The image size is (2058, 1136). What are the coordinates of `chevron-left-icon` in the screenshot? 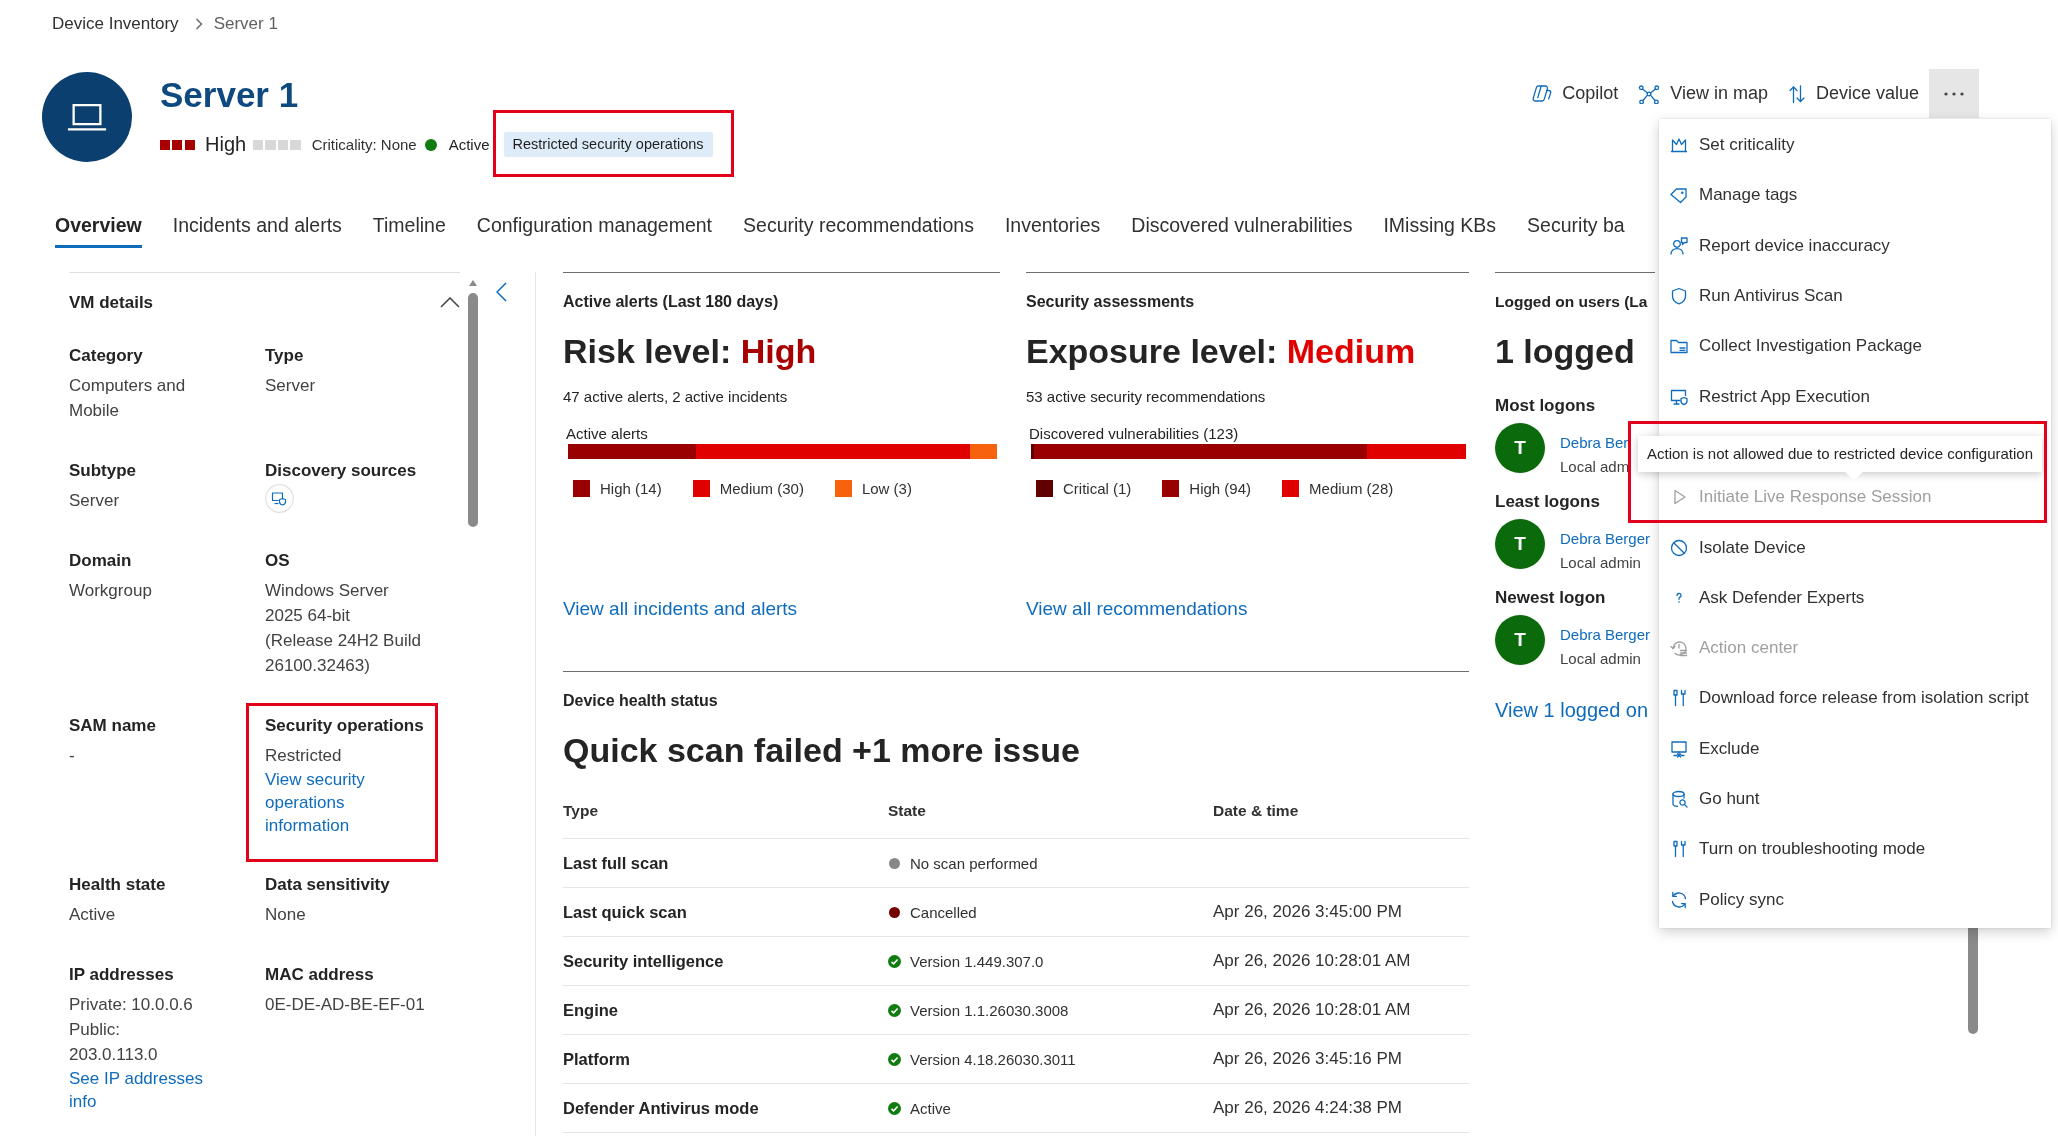 It's located at (501, 292).